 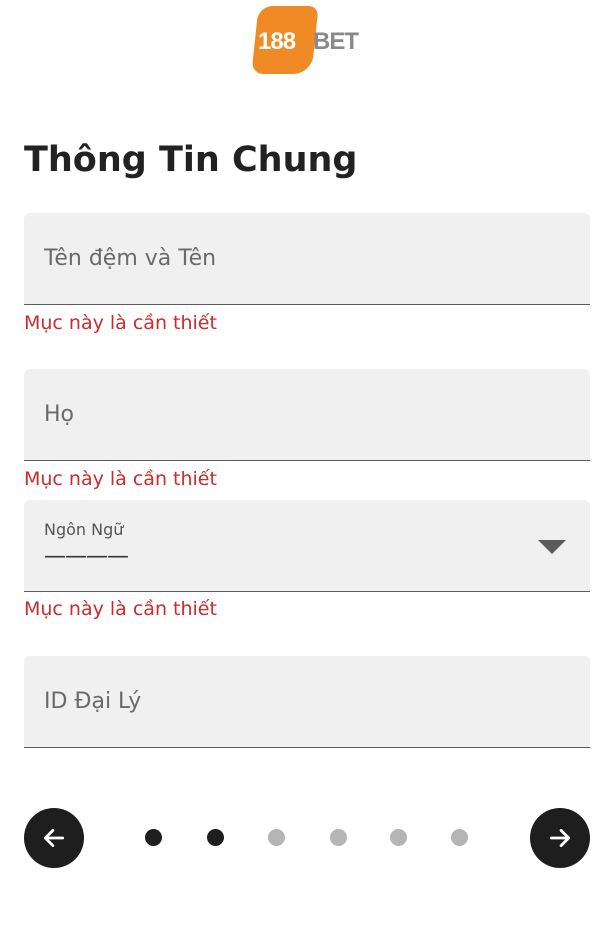 What do you see at coordinates (336, 41) in the screenshot?
I see `logo-text: BET` at bounding box center [336, 41].